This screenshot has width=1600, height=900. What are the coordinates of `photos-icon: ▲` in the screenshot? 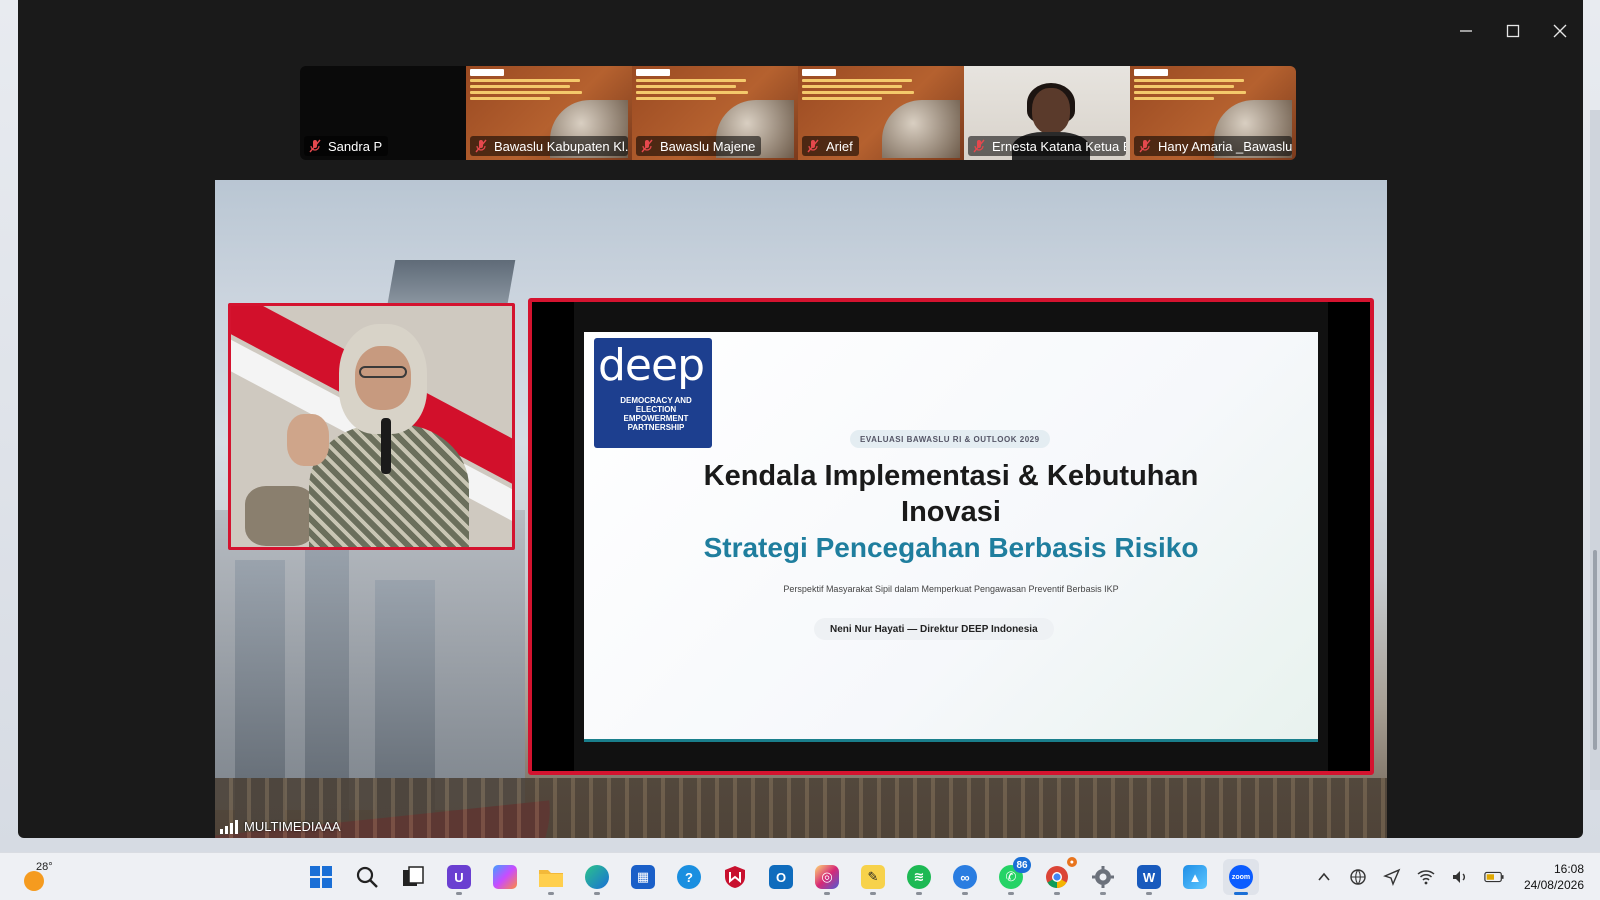 It's located at (1195, 877).